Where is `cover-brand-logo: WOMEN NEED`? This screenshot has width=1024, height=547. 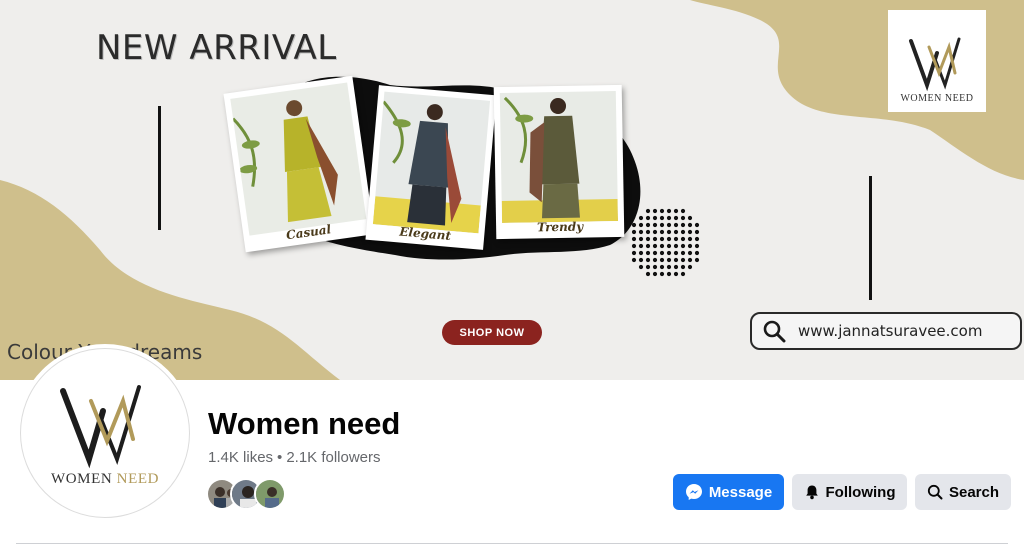
cover-brand-logo: WOMEN NEED is located at coordinates (937, 61).